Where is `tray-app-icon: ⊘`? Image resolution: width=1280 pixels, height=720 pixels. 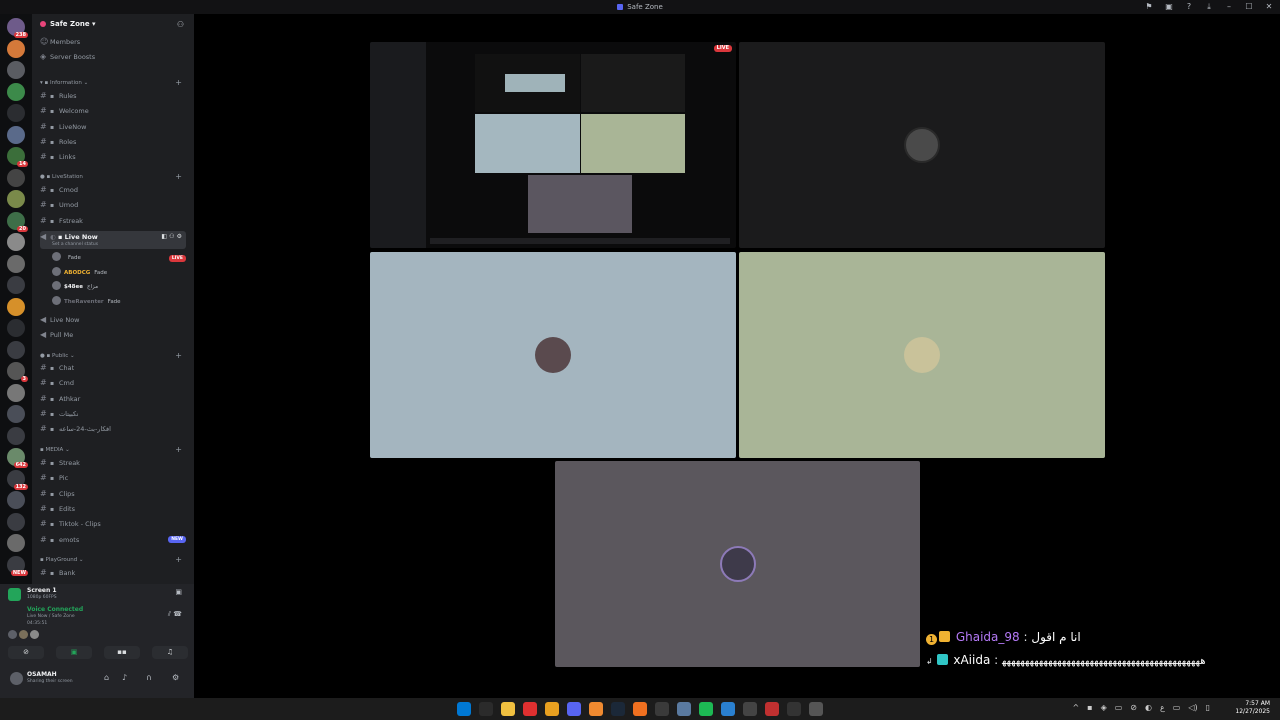 tray-app-icon: ⊘ is located at coordinates (1133, 707).